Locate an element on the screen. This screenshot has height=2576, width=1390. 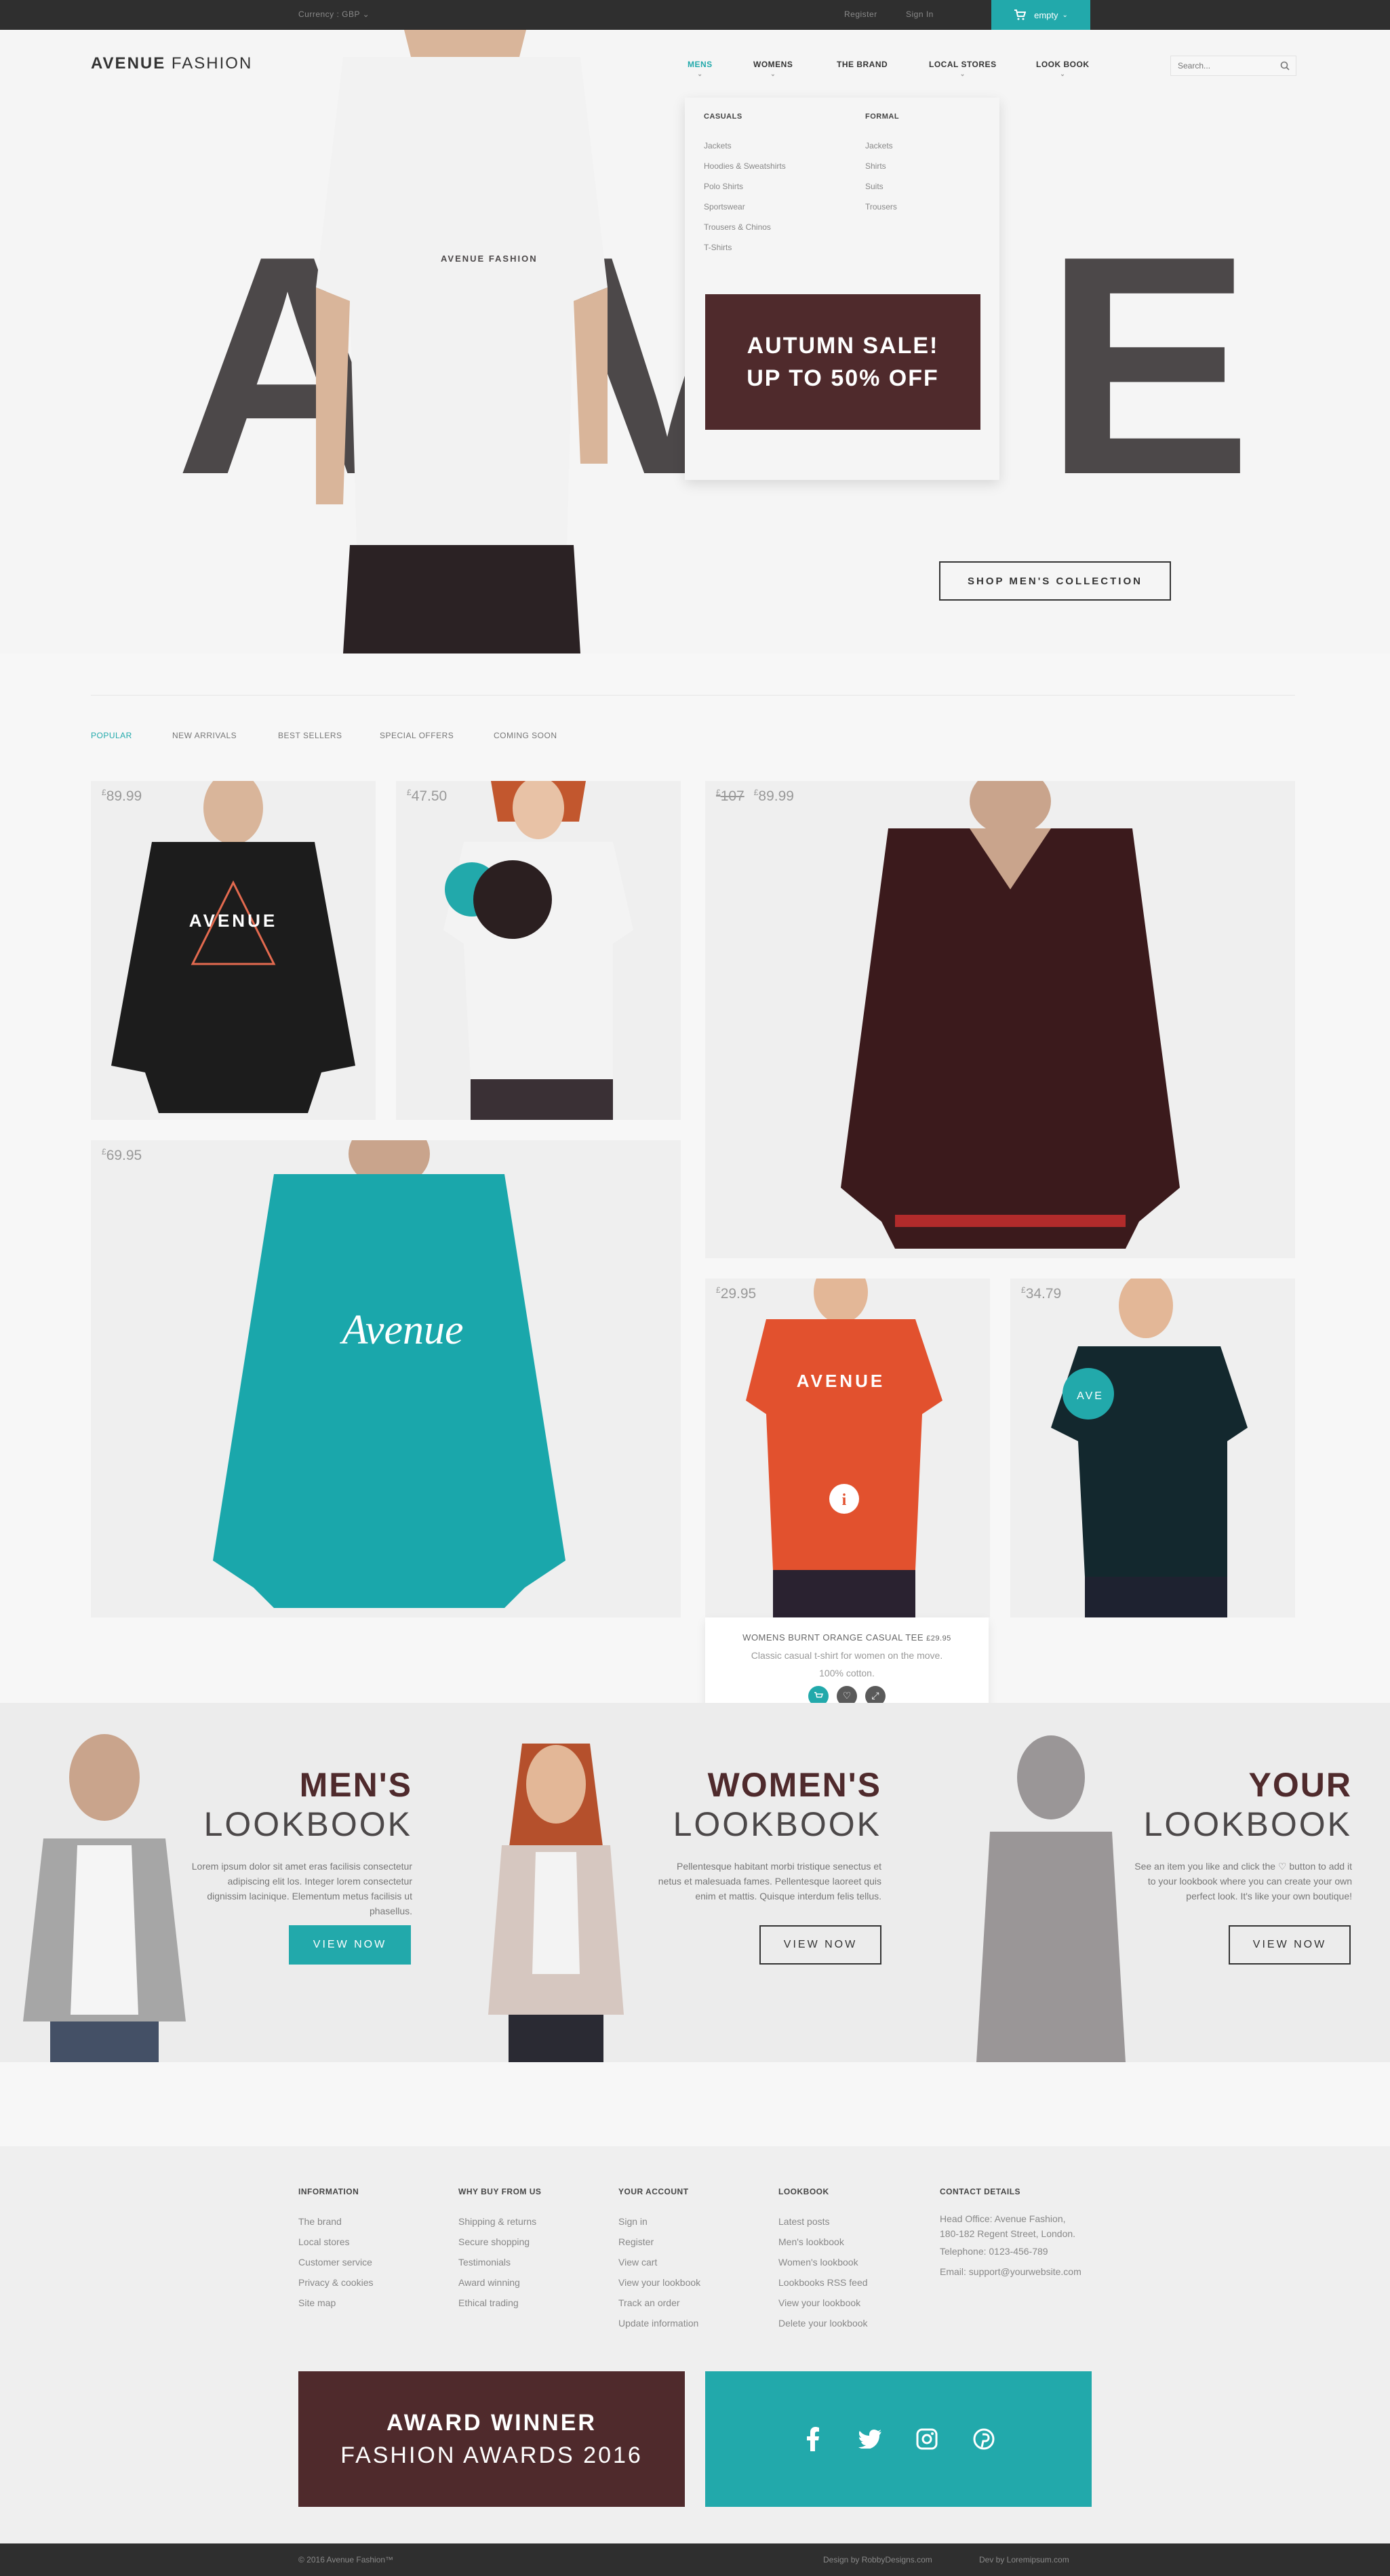
footer-link: Latest posts is located at coordinates (823, 2221).